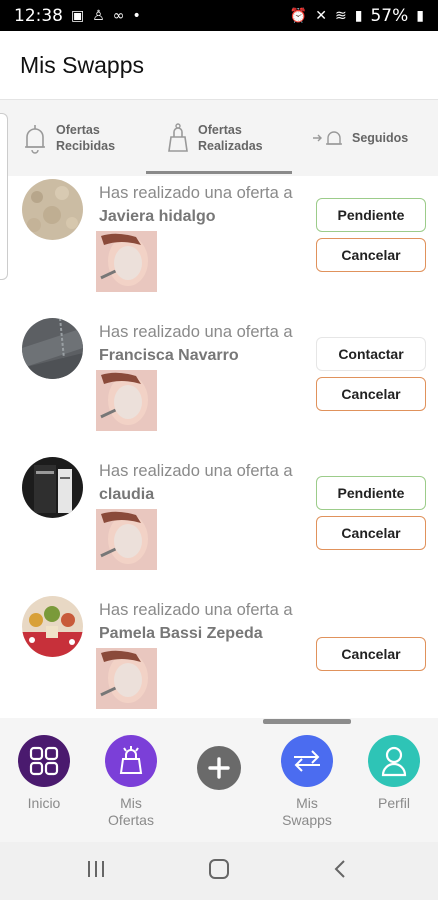 The height and width of the screenshot is (900, 438). I want to click on page-title: Mis Swapps, so click(82, 65).